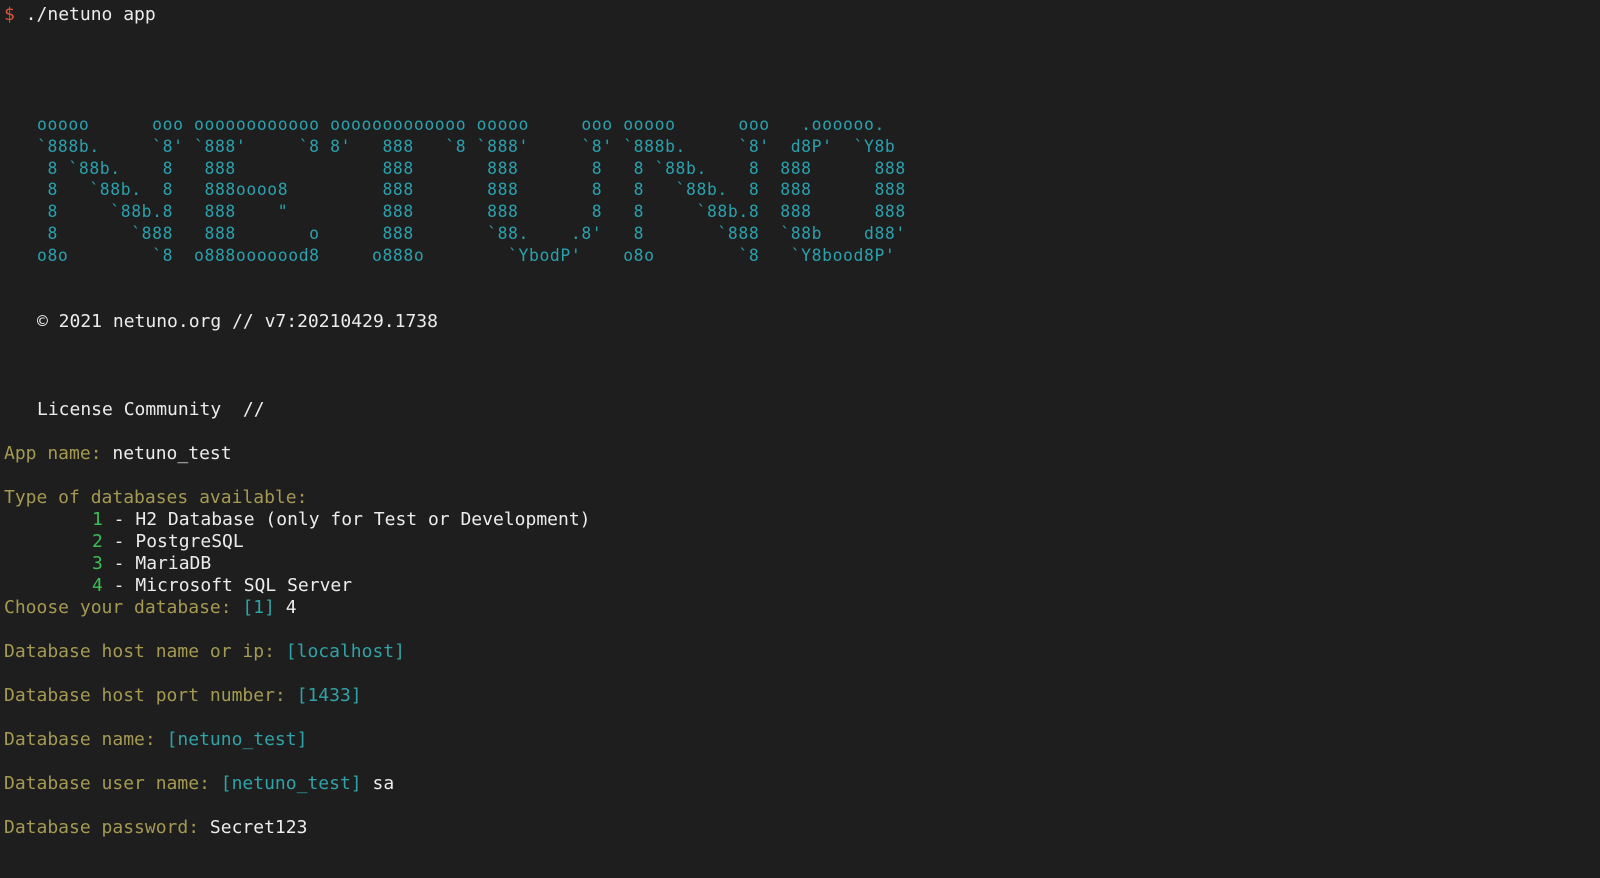 Image resolution: width=1600 pixels, height=878 pixels. Describe the element at coordinates (123, 607) in the screenshot. I see `choose-db-label: Choose your database:` at that location.